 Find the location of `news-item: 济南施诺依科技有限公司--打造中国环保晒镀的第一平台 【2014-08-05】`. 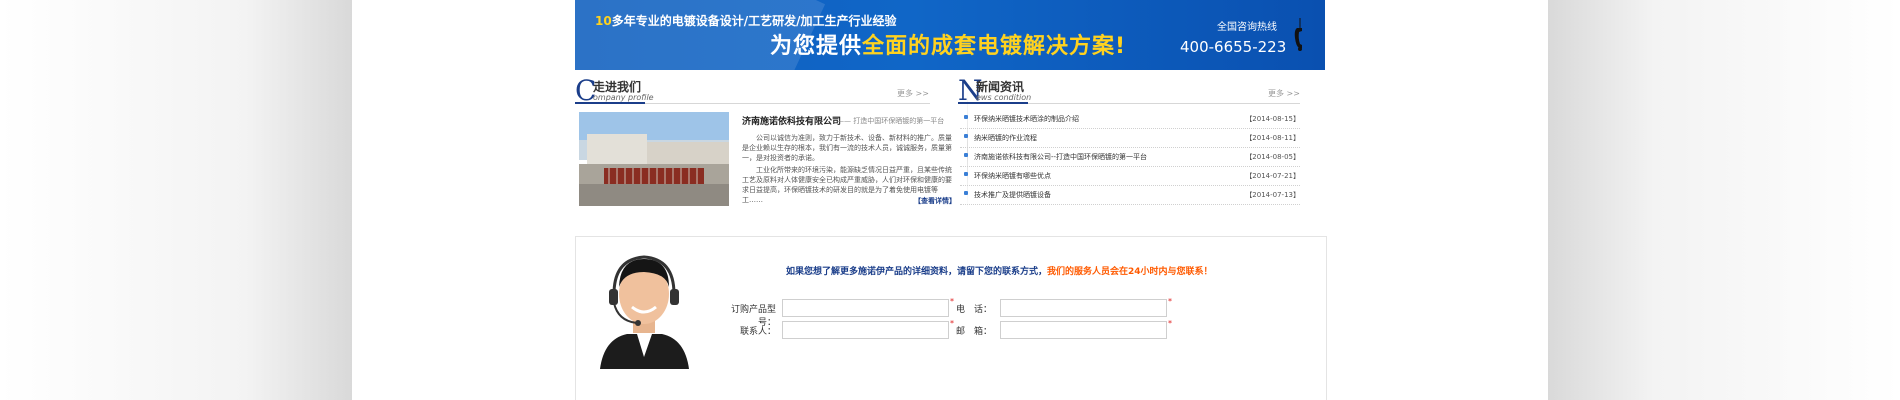

news-item: 济南施诺依科技有限公司--打造中国环保晒镀的第一平台 【2014-08-05】 is located at coordinates (1130, 157).